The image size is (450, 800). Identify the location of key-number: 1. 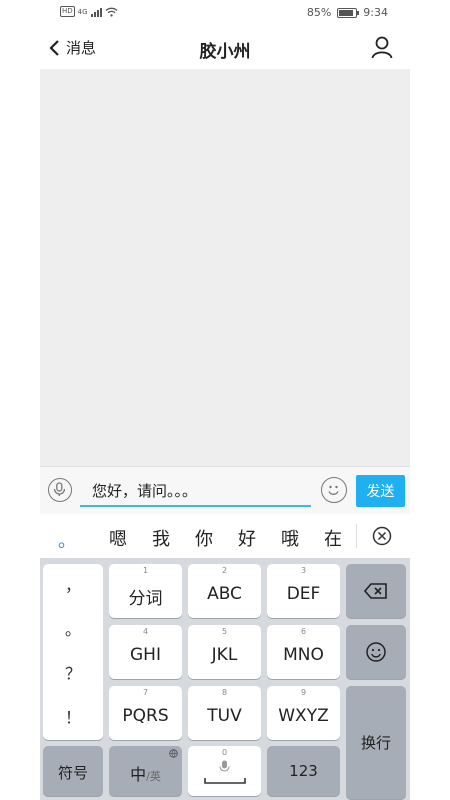
(145, 570).